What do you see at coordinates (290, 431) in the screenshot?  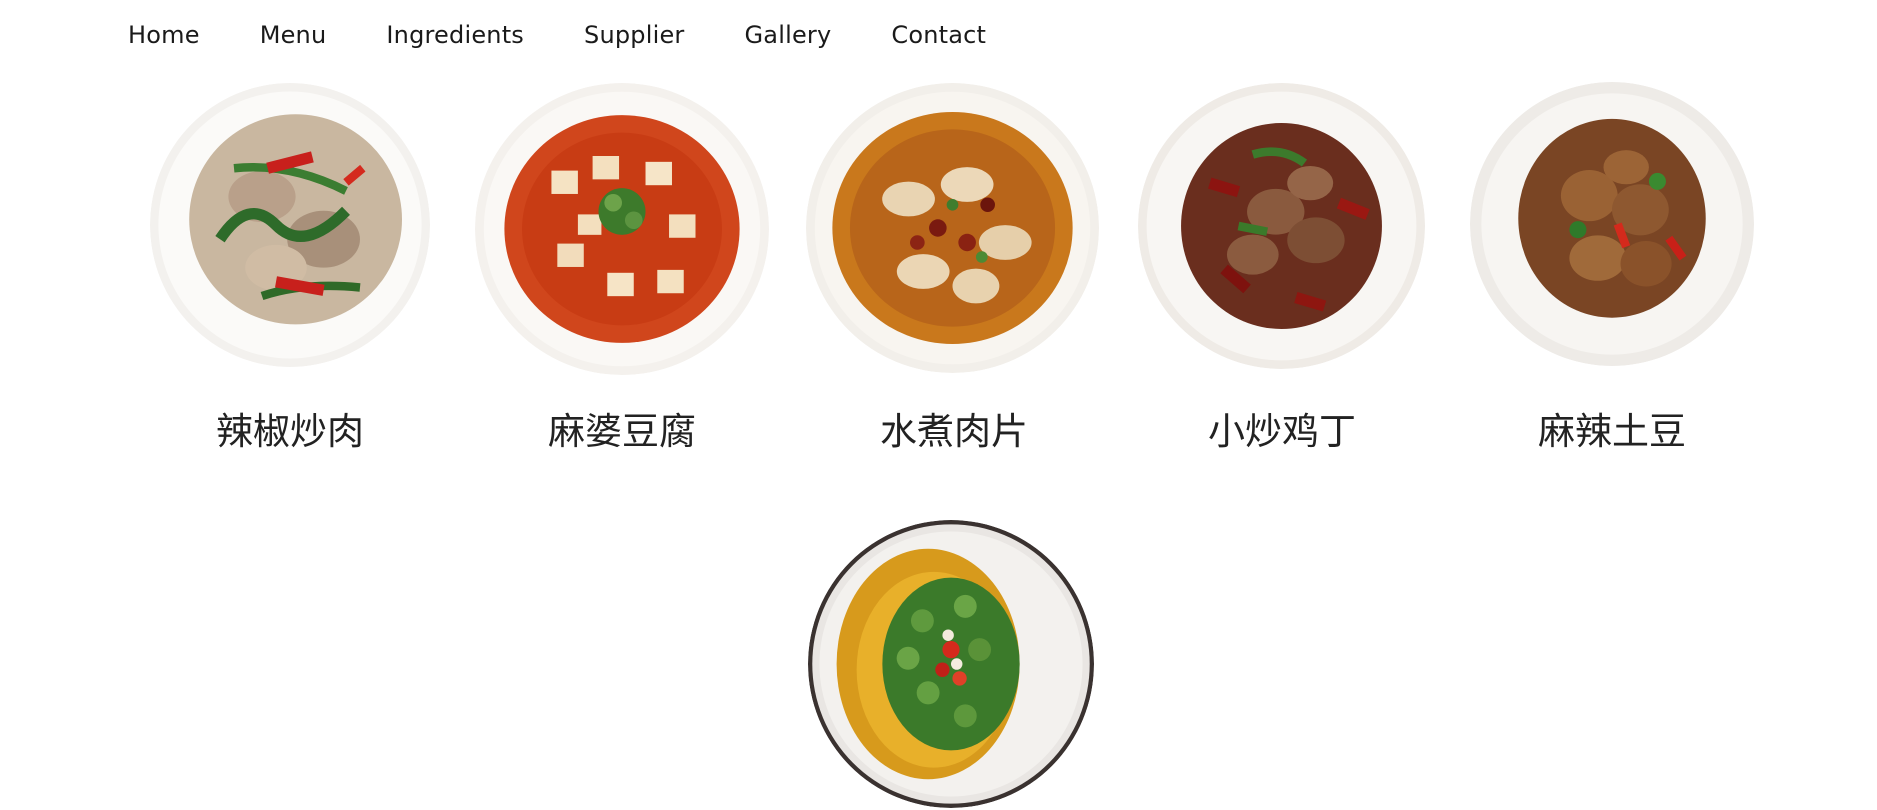 I see `dish-name-1: 辣椒炒肉` at bounding box center [290, 431].